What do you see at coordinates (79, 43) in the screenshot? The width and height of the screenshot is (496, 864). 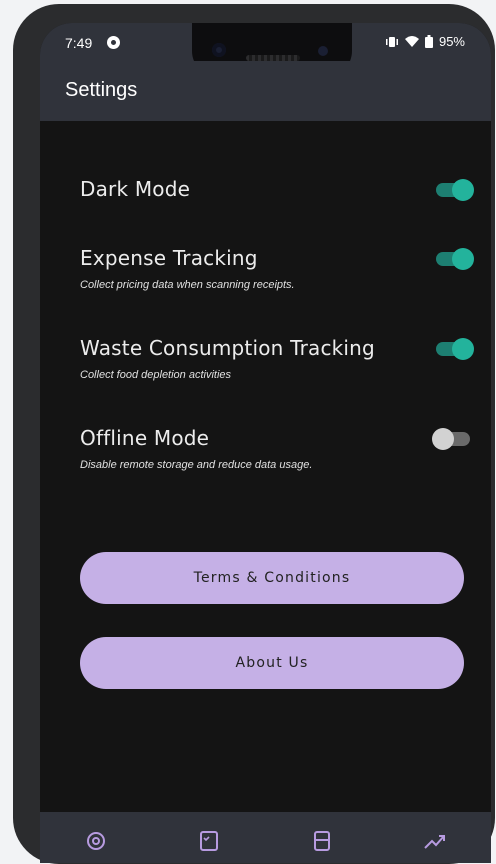 I see `status-time: 7:49` at bounding box center [79, 43].